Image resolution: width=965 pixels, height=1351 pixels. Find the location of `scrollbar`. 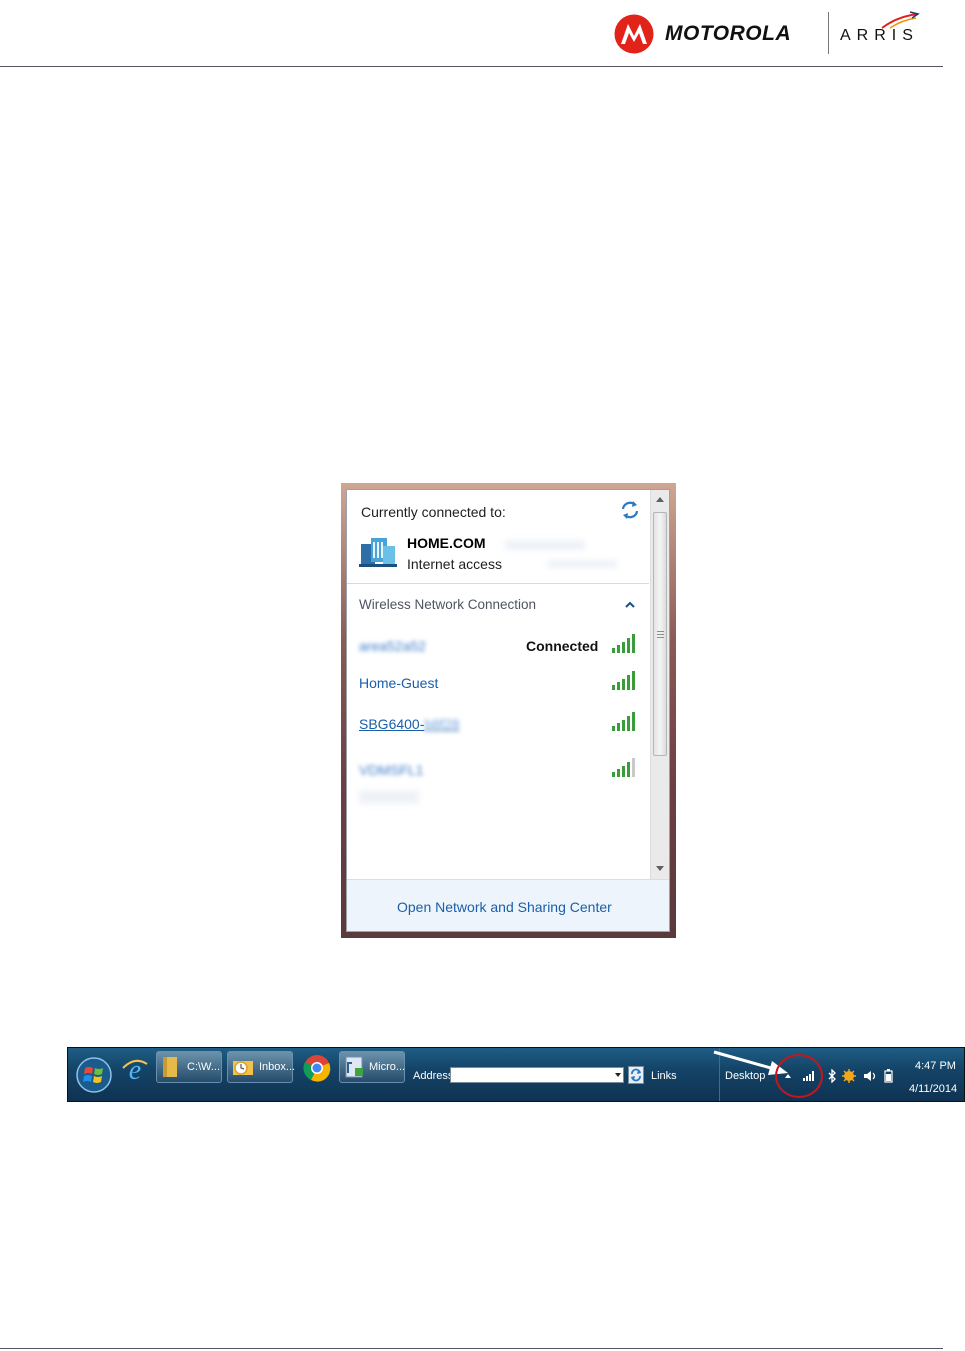

scrollbar is located at coordinates (659, 684).